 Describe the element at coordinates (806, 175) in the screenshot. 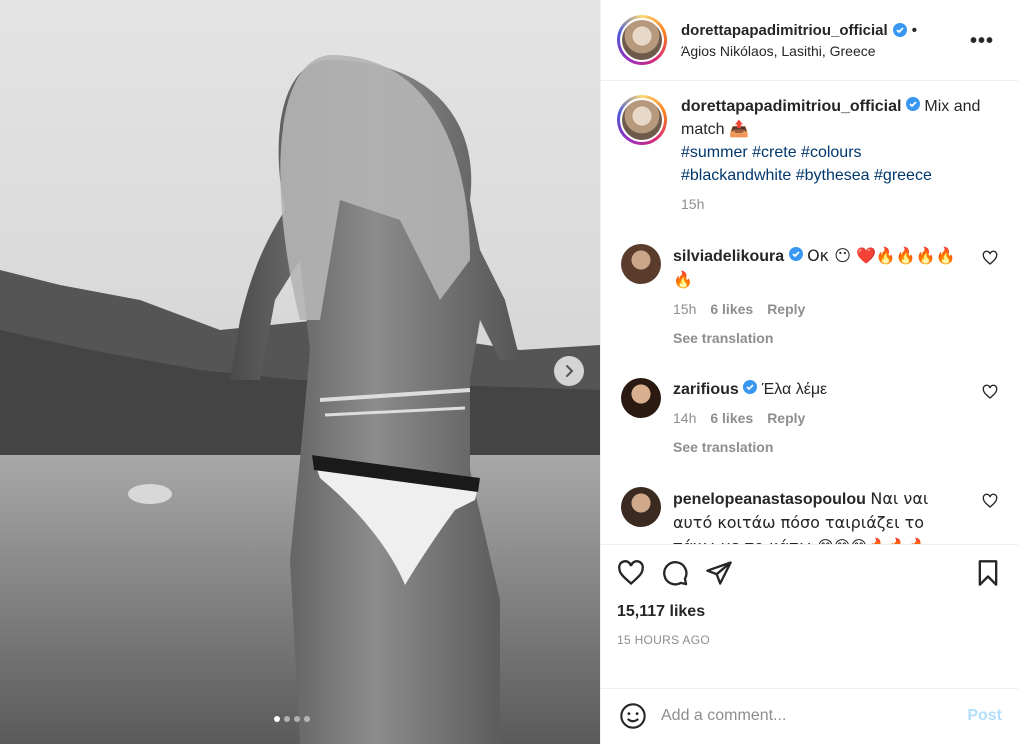

I see `caption-hashtags-line2: #blackandwhite #bythesea #greece` at that location.